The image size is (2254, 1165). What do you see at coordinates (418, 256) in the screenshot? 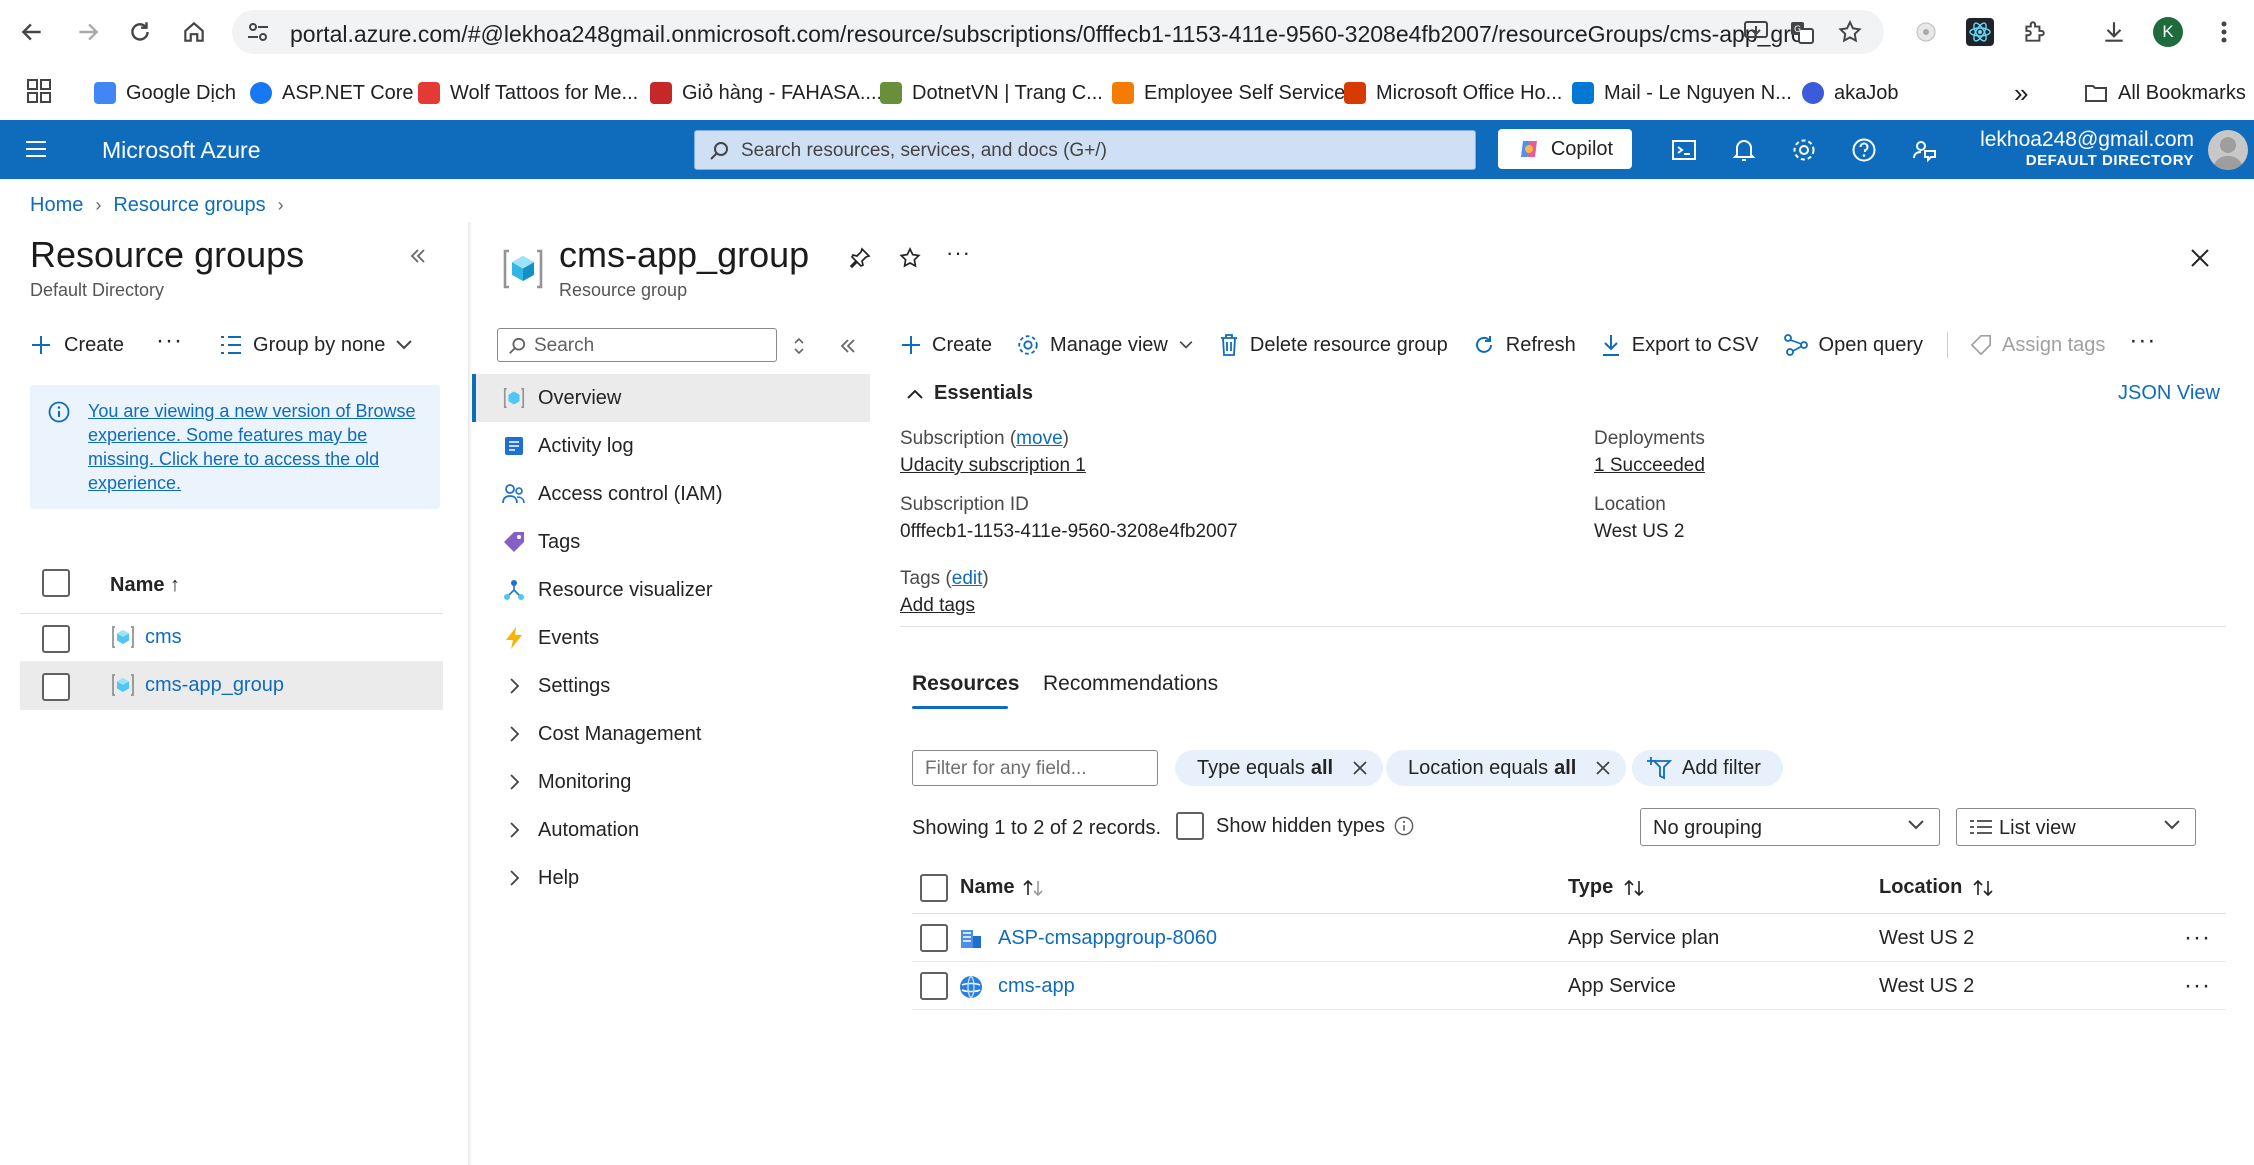
I see `collapse-panel-icon` at bounding box center [418, 256].